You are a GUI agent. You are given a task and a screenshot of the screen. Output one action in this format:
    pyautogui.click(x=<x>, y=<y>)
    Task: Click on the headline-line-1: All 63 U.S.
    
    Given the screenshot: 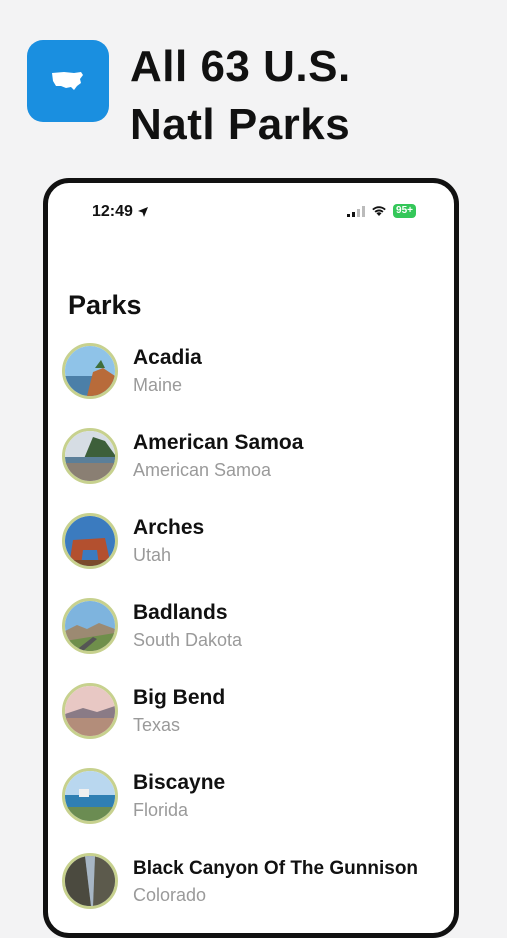 What is the action you would take?
    pyautogui.click(x=240, y=66)
    